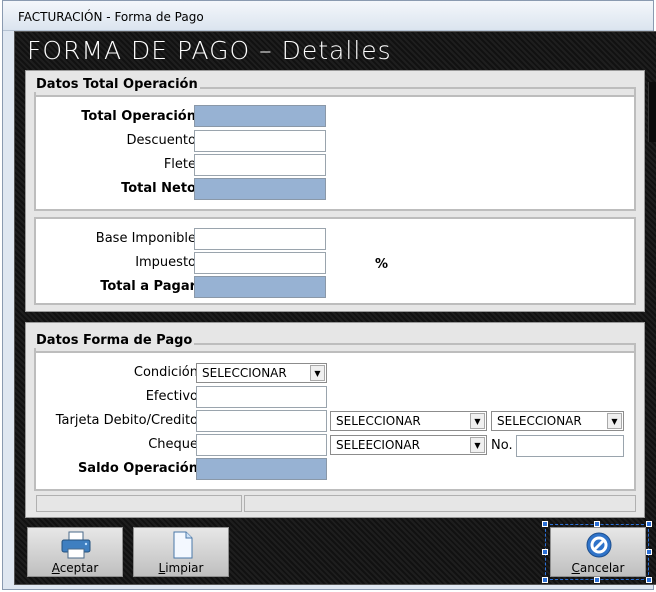 The width and height of the screenshot is (656, 592). I want to click on cheque-field, so click(261, 445).